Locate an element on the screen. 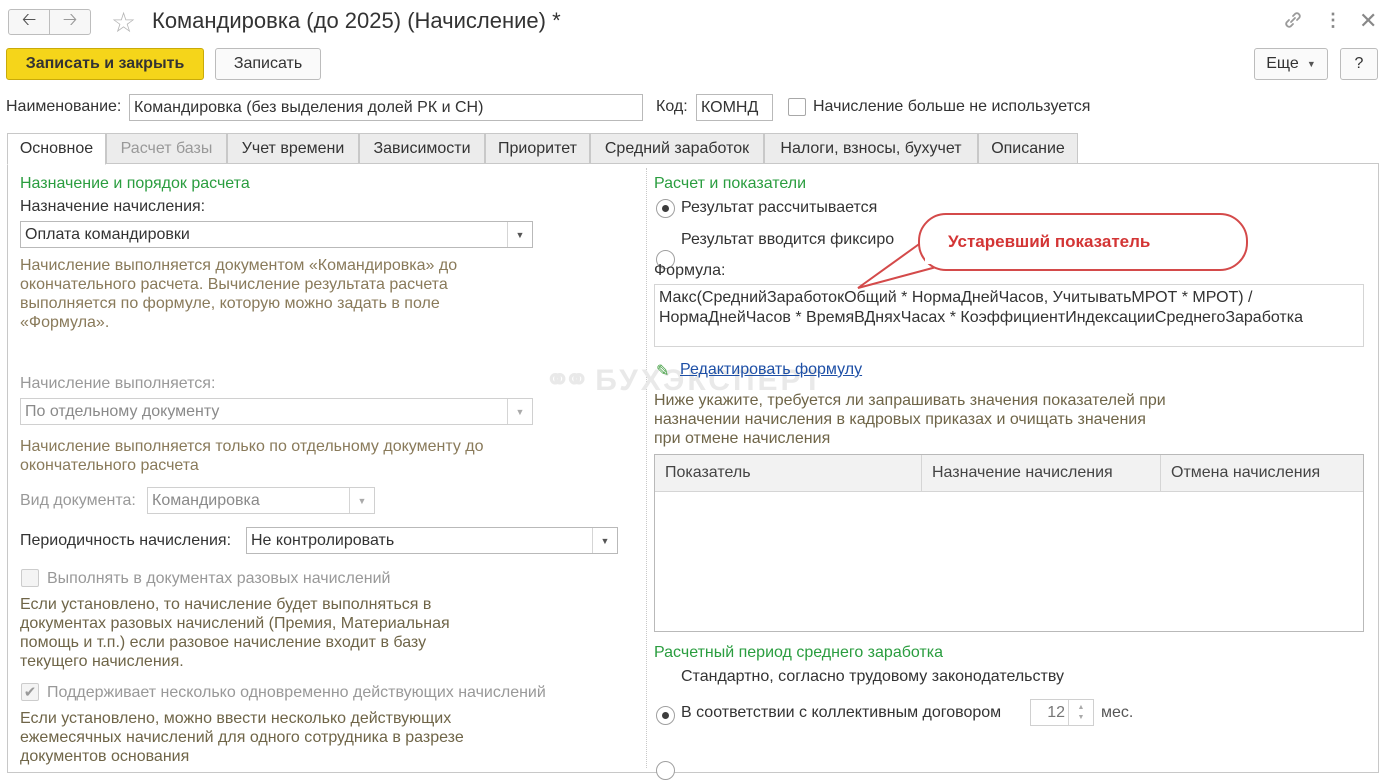 This screenshot has height=780, width=1386. radio-standard is located at coordinates (665, 715).